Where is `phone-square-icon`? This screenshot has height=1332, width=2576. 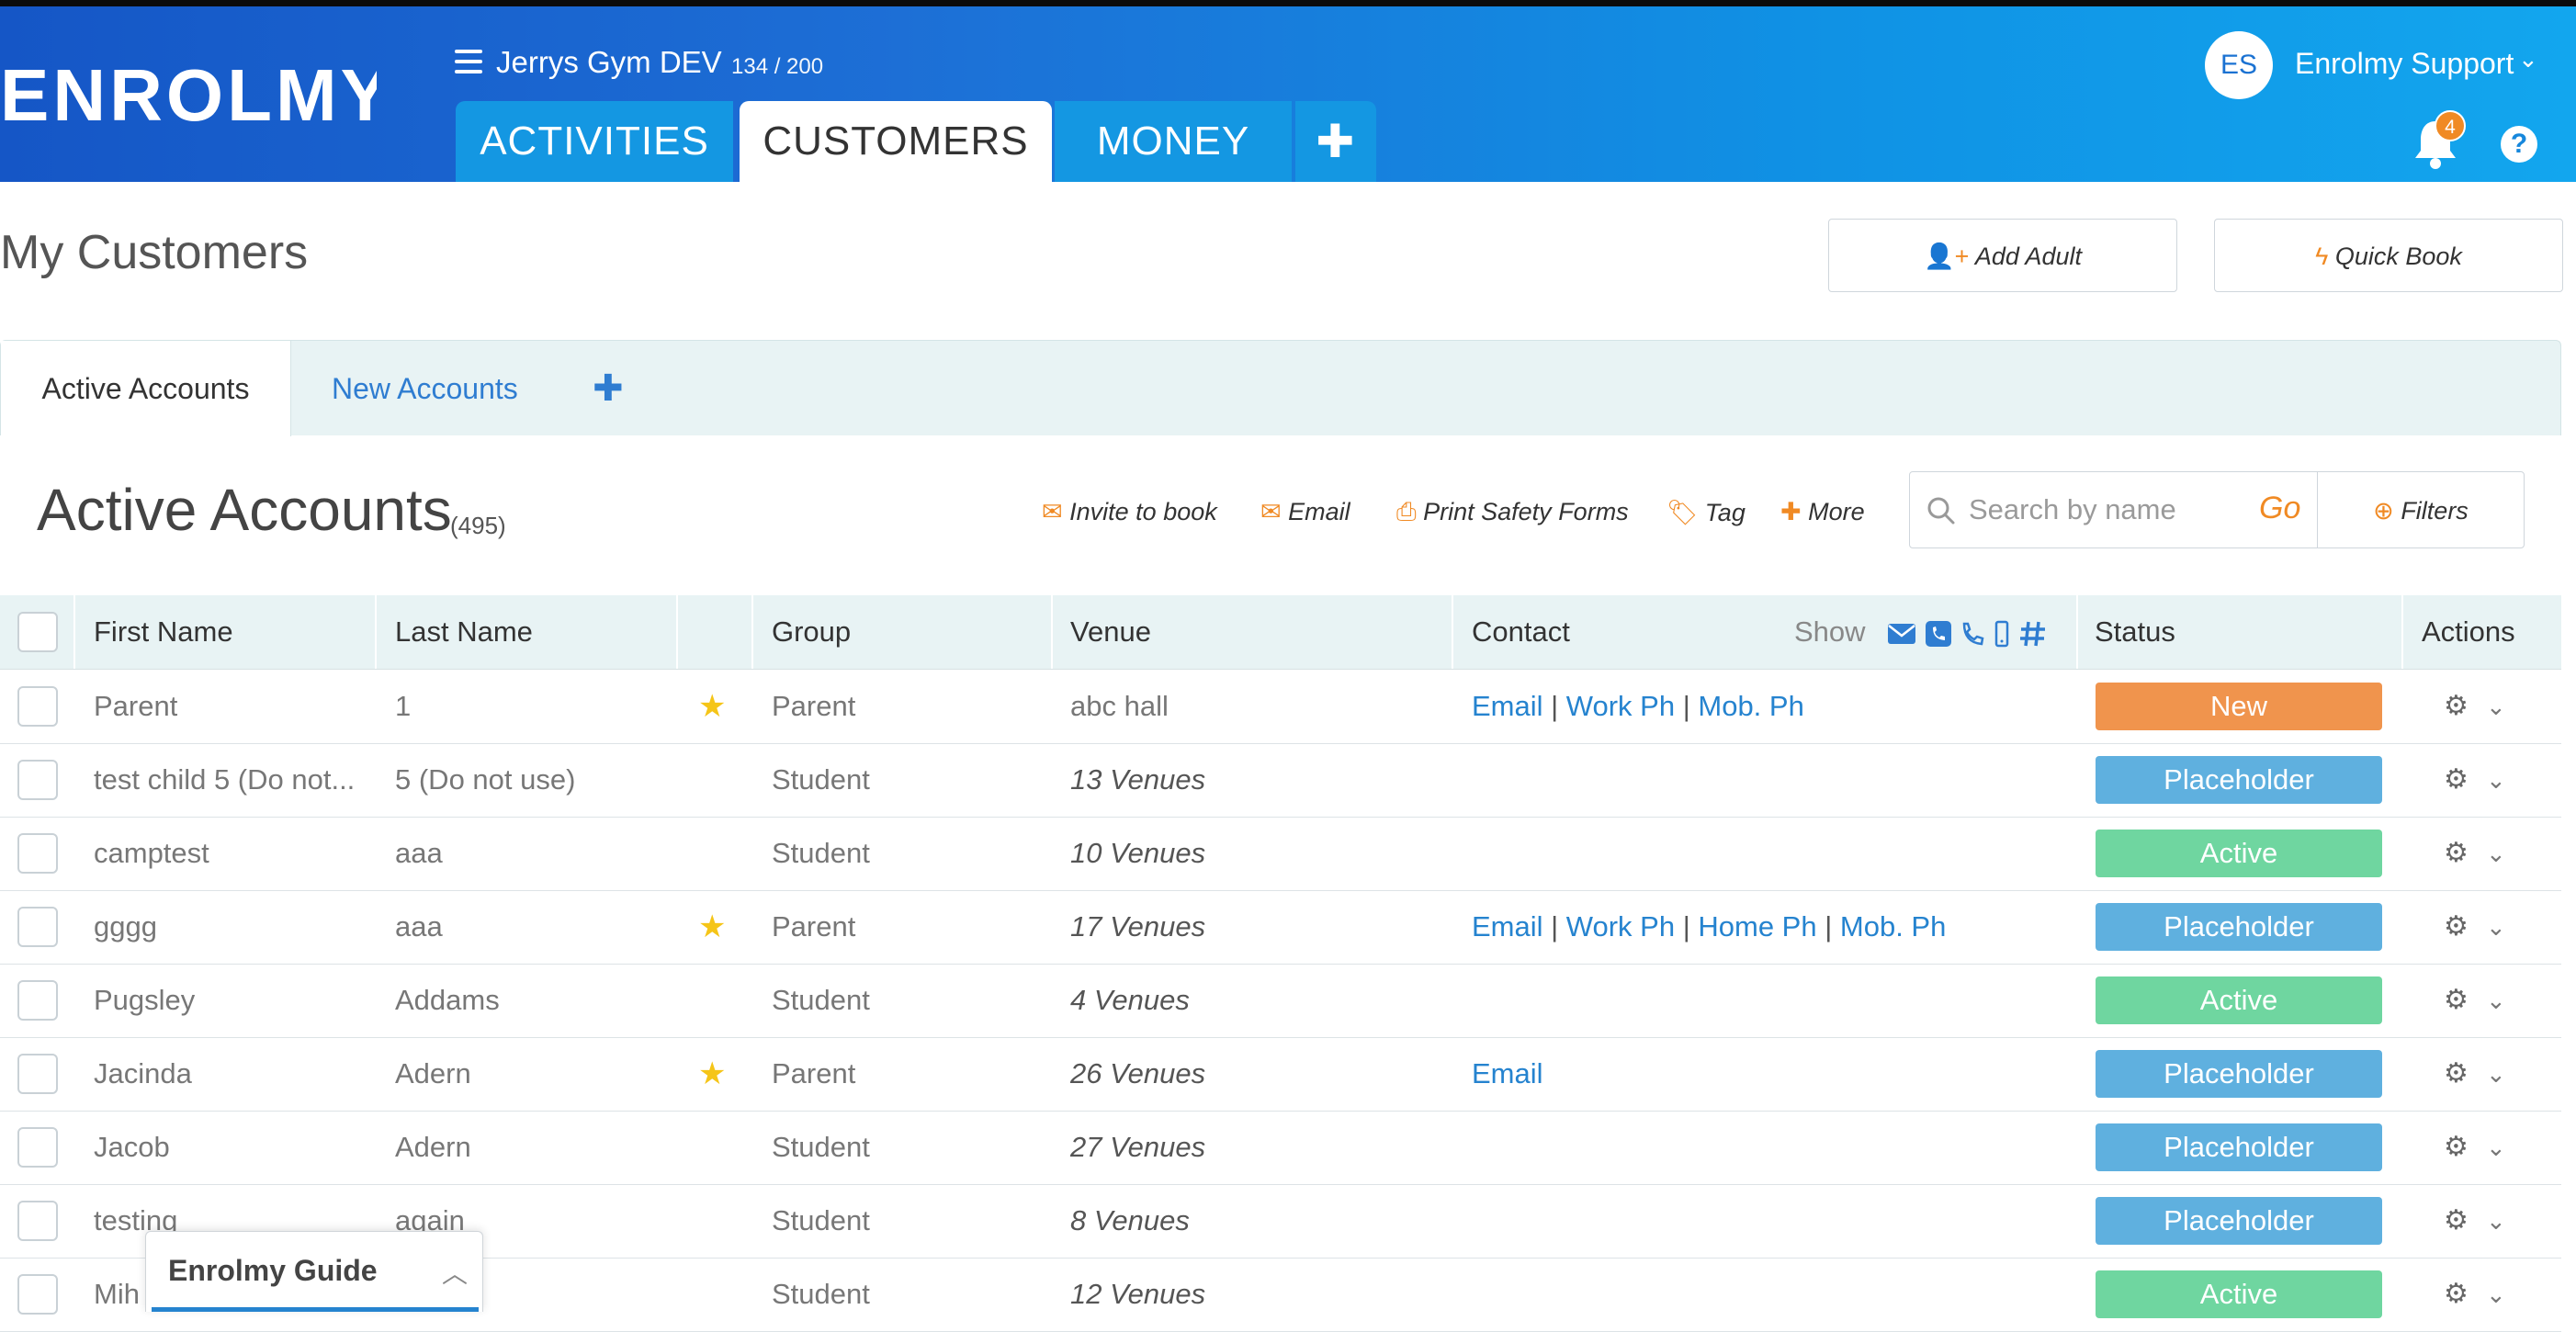
phone-square-icon is located at coordinates (1938, 634).